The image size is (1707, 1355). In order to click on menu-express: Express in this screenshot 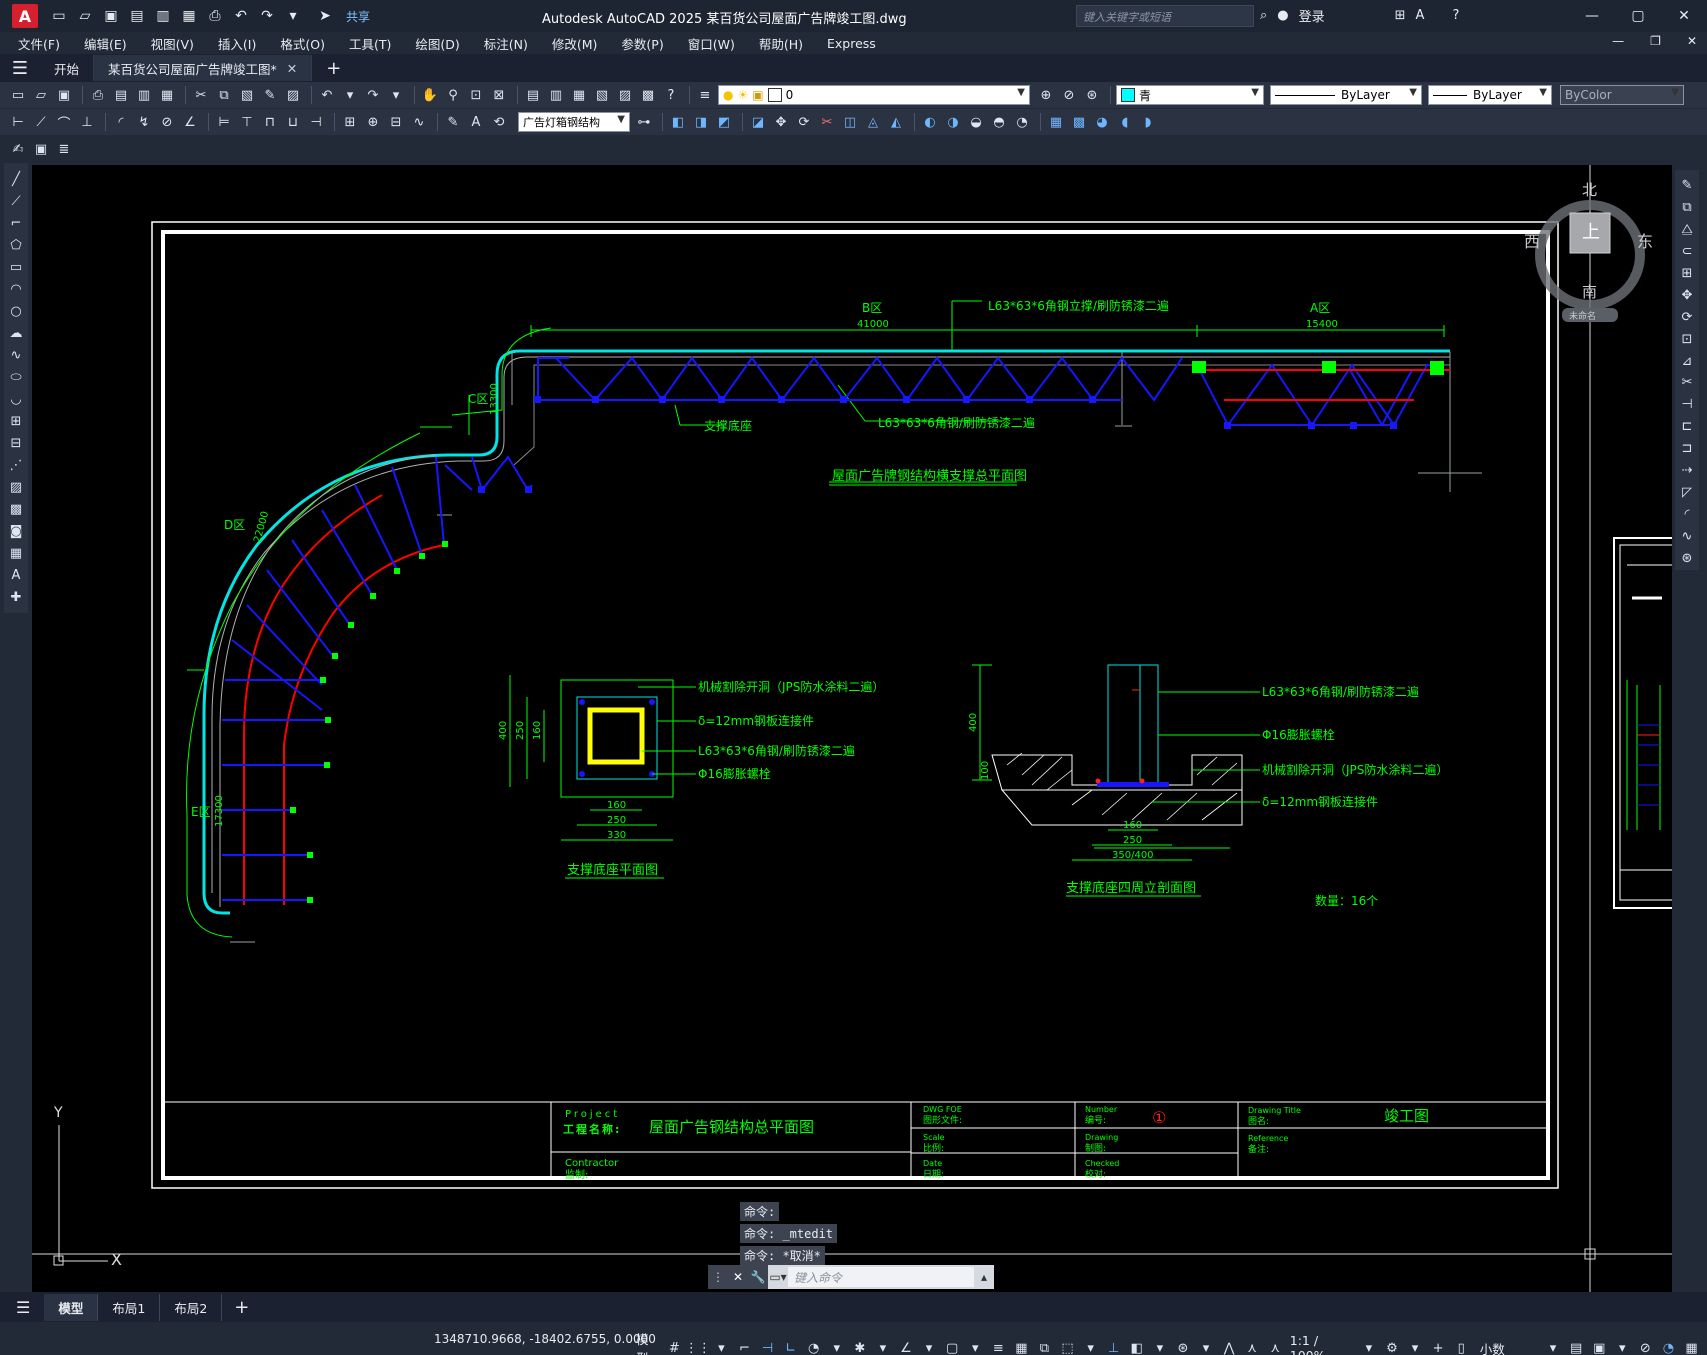, I will do `click(851, 43)`.